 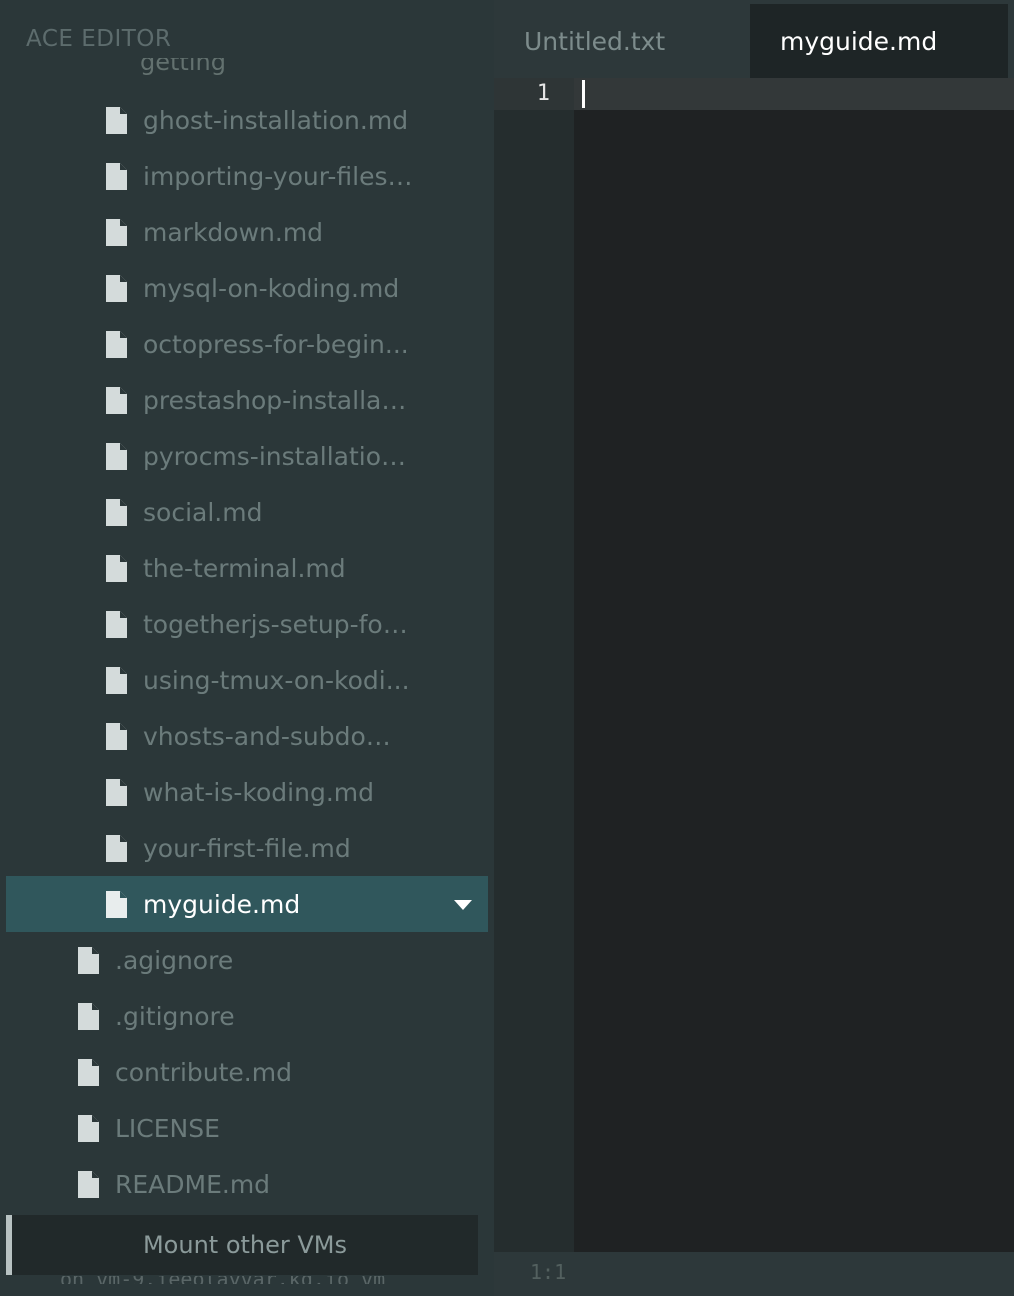 I want to click on file-tree-item: markdown.md, so click(x=247, y=232).